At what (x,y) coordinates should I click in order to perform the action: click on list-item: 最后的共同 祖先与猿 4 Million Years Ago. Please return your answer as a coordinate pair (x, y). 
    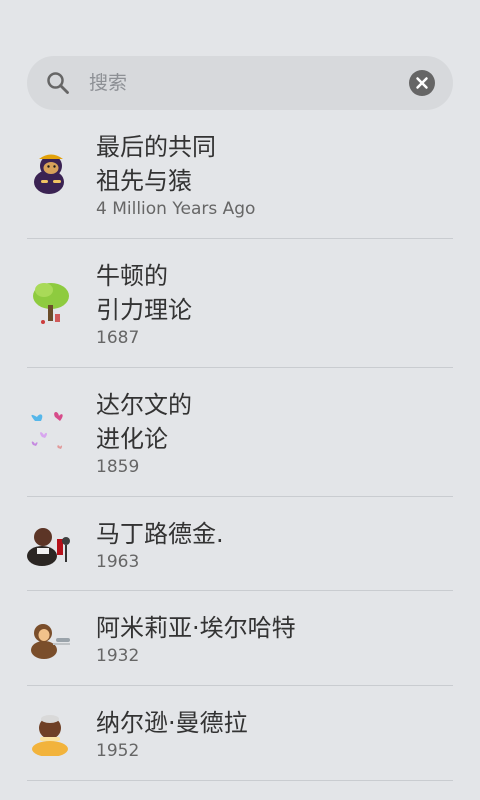
    Looking at the image, I should click on (240, 174).